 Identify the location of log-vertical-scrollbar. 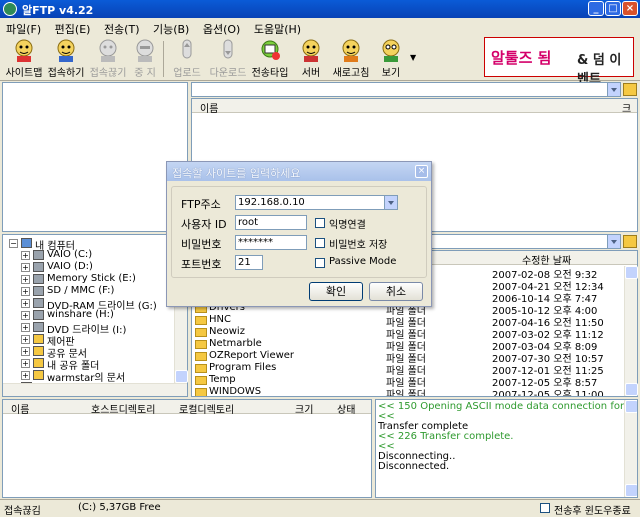
(630, 448).